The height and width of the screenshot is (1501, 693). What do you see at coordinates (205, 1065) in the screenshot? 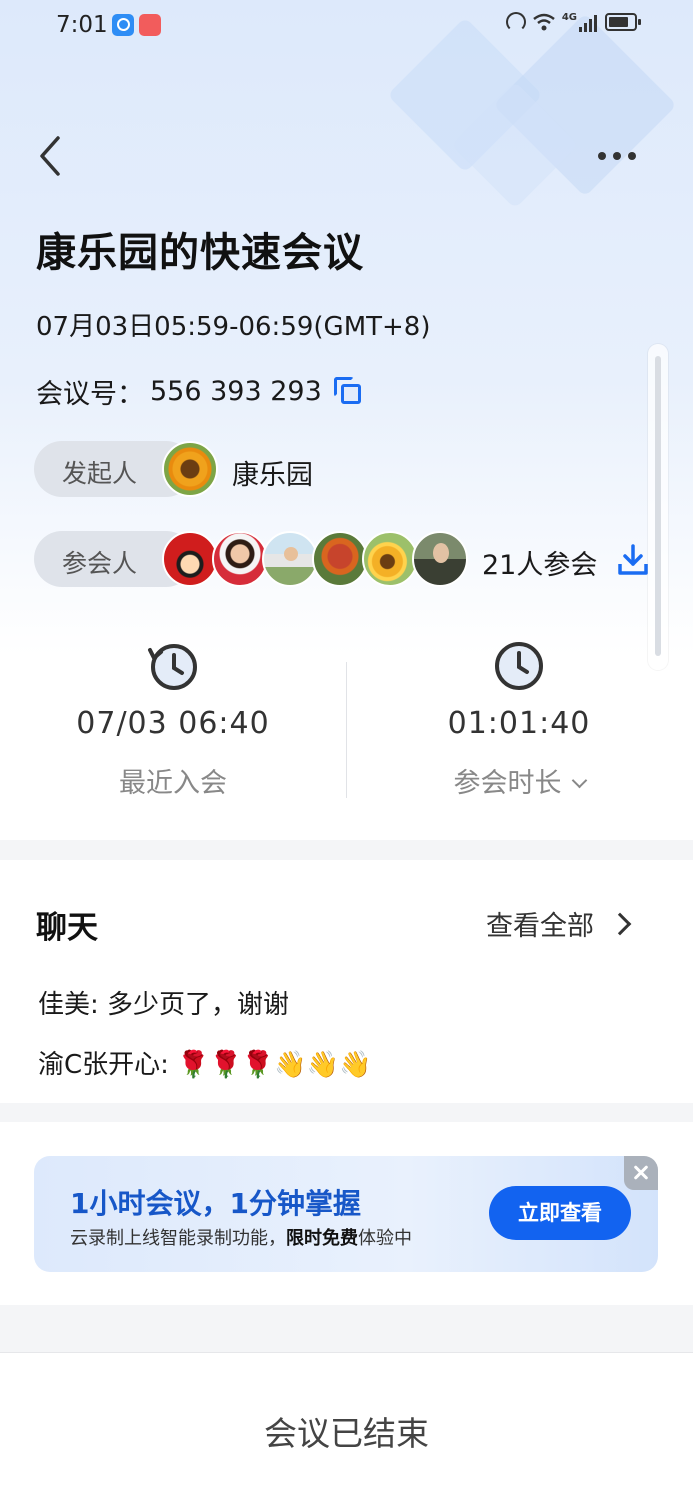
I see `chat-message: 渝C张开心: 🌹🌹🌹👋👋👋` at bounding box center [205, 1065].